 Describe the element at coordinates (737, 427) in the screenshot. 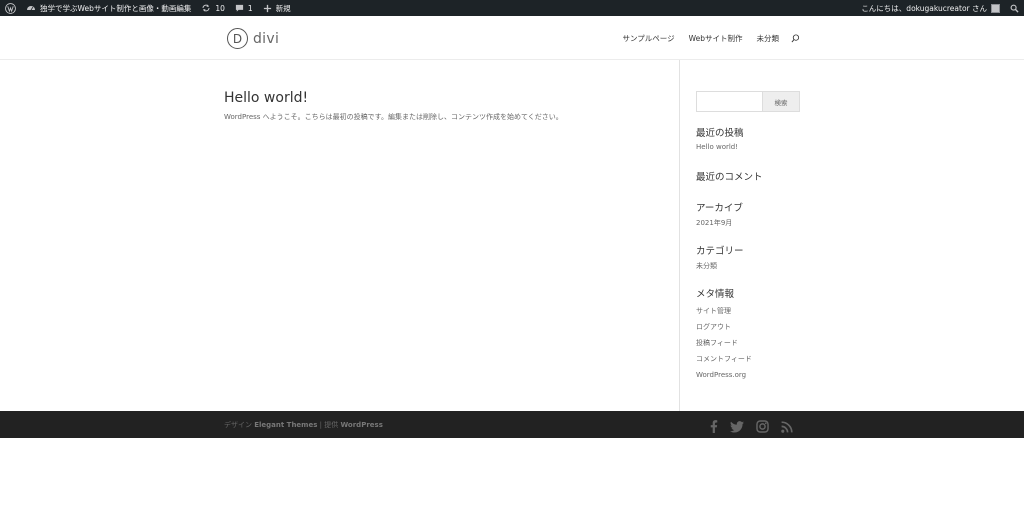

I see `twitter-icon` at that location.